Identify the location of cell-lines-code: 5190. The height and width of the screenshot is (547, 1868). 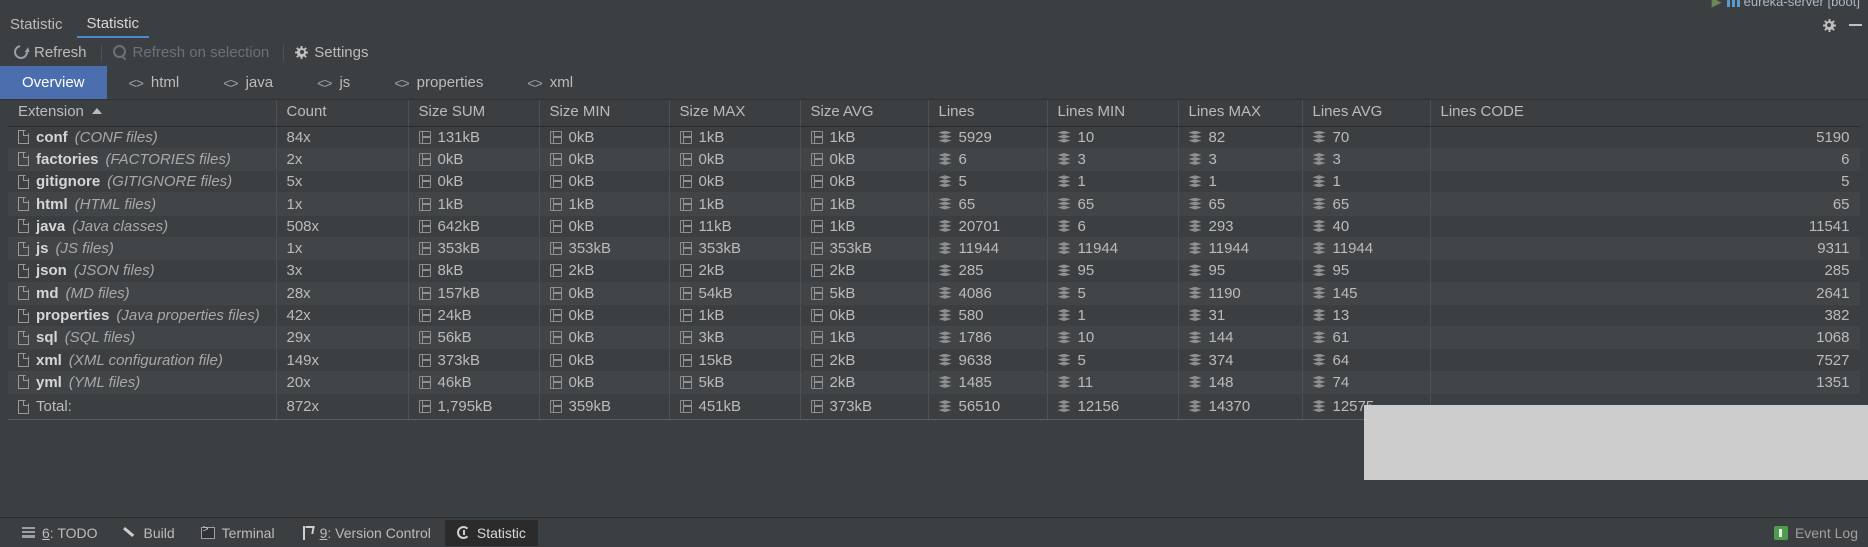
(1645, 137).